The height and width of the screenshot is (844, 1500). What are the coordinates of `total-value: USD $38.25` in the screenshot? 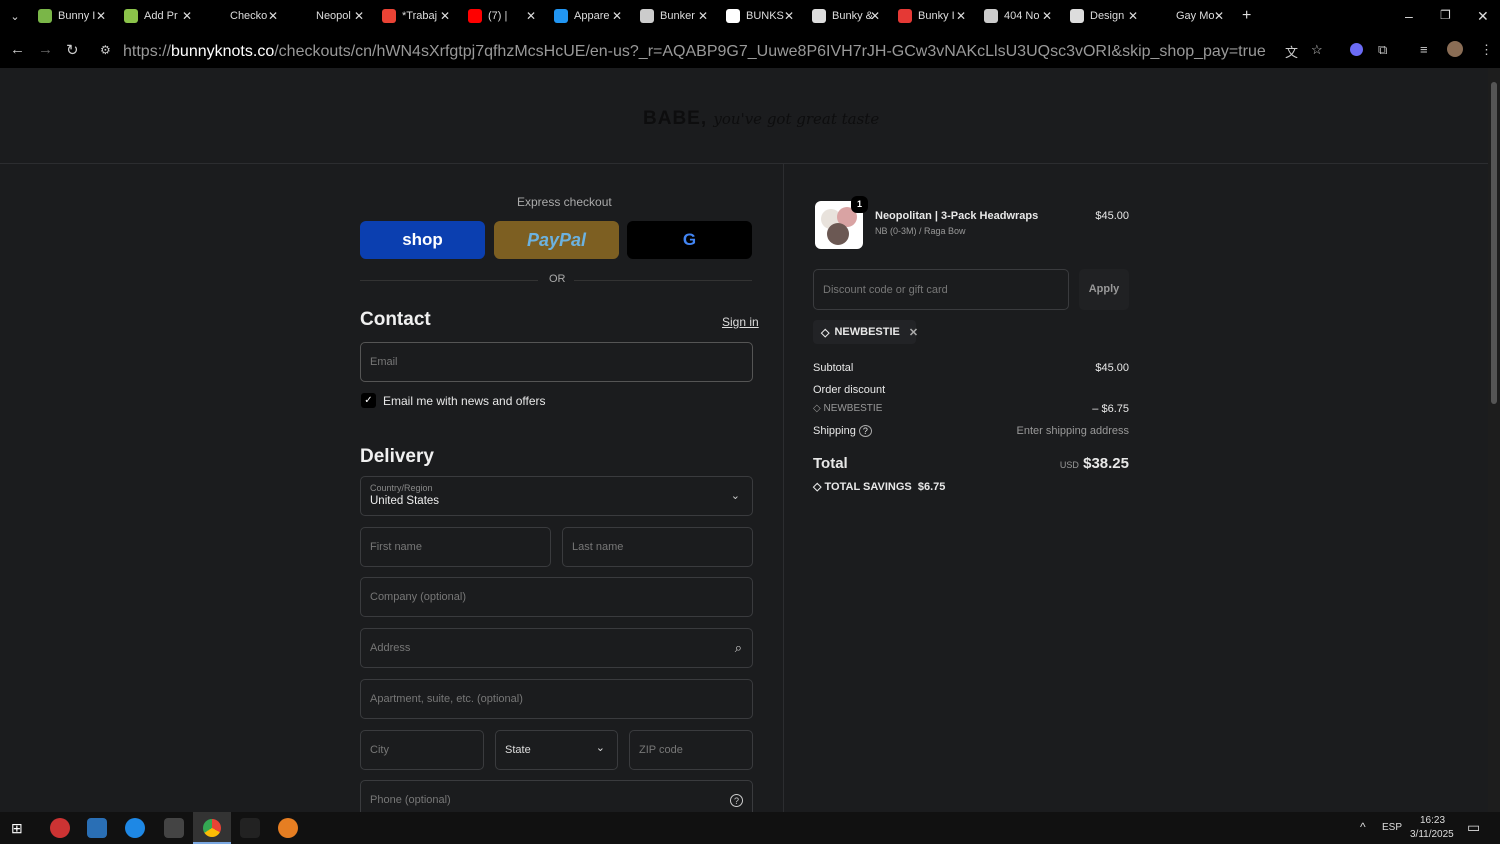 It's located at (1094, 463).